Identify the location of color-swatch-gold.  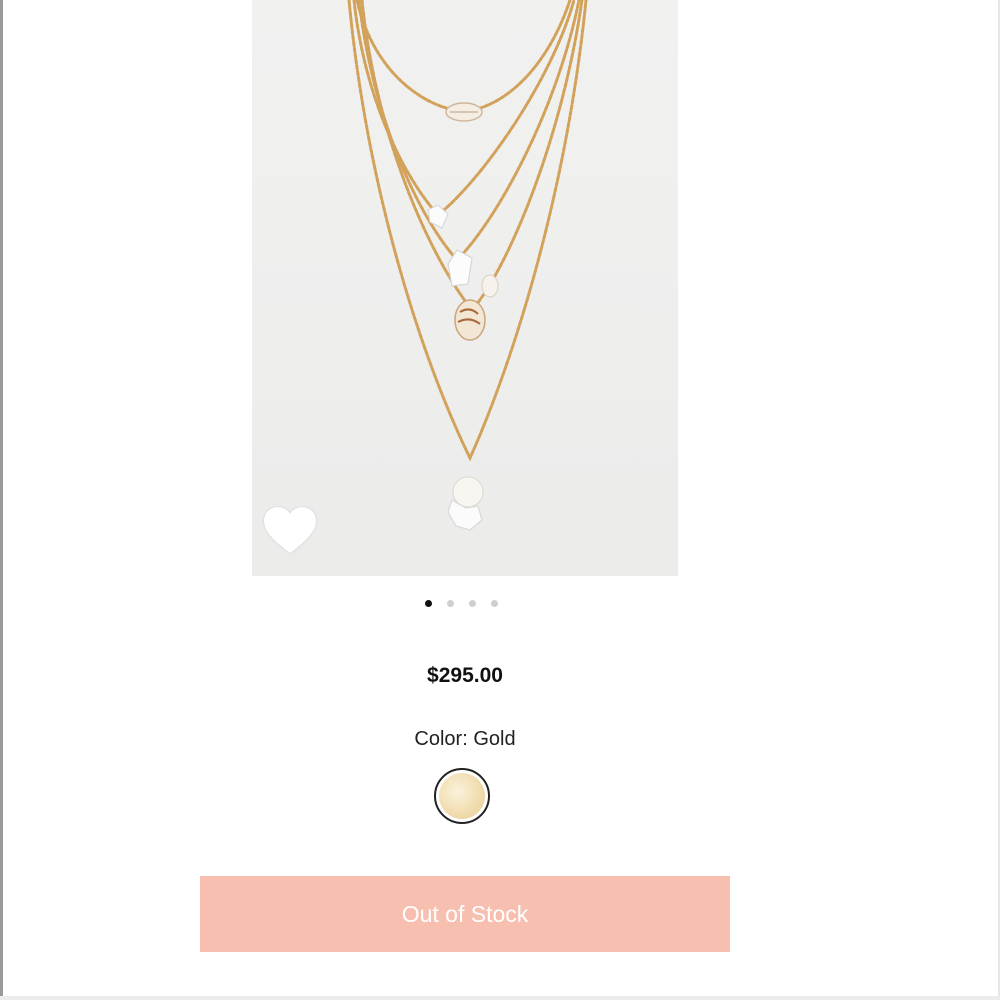
(462, 796).